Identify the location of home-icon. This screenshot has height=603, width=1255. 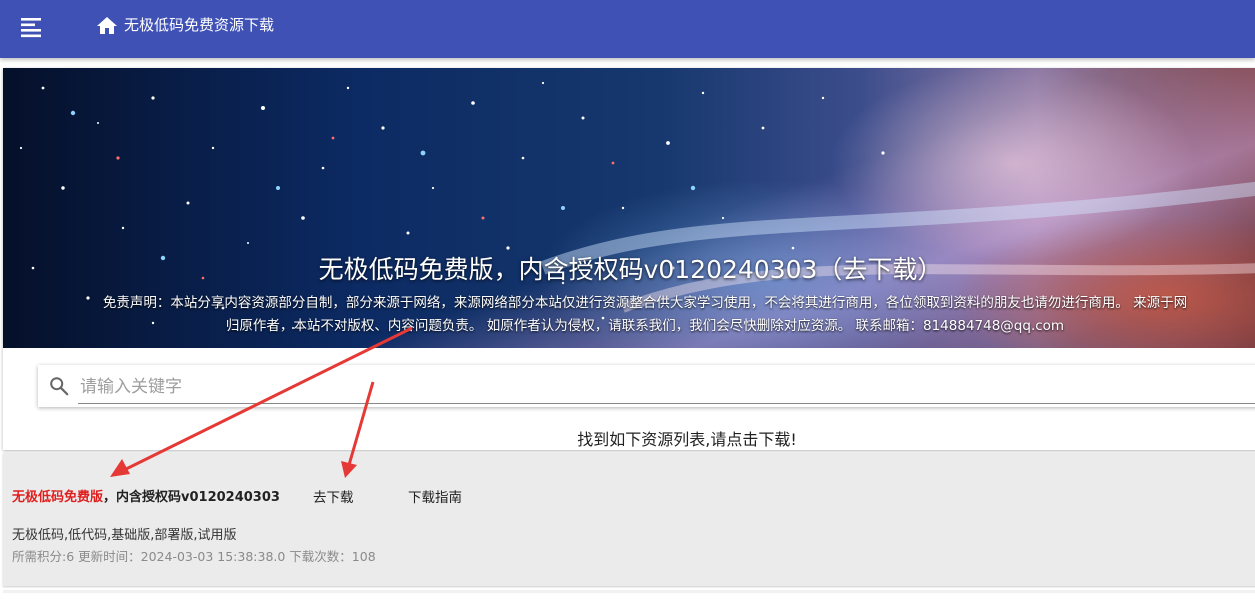
(107, 26).